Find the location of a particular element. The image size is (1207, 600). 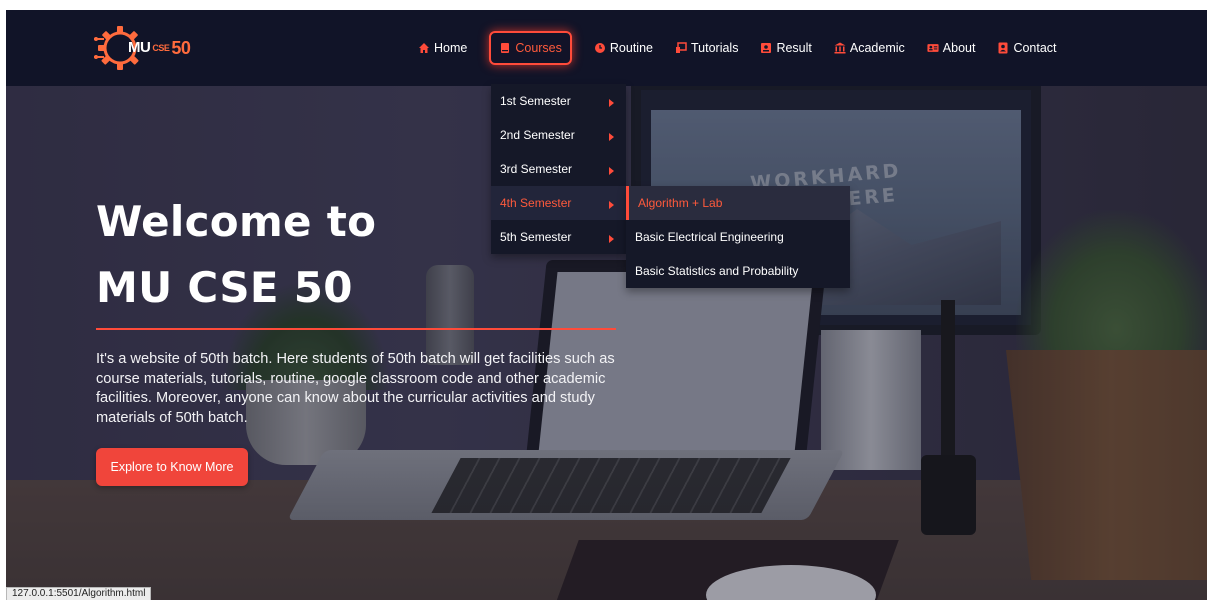

logo-text: MU CSE 50 is located at coordinates (159, 48).